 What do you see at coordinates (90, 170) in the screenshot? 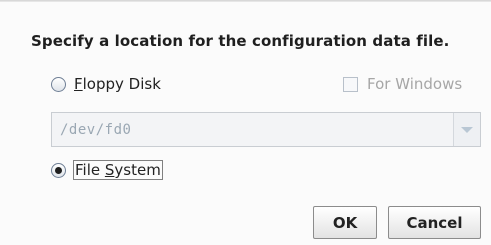
I see `file-system-label-prefix: File` at bounding box center [90, 170].